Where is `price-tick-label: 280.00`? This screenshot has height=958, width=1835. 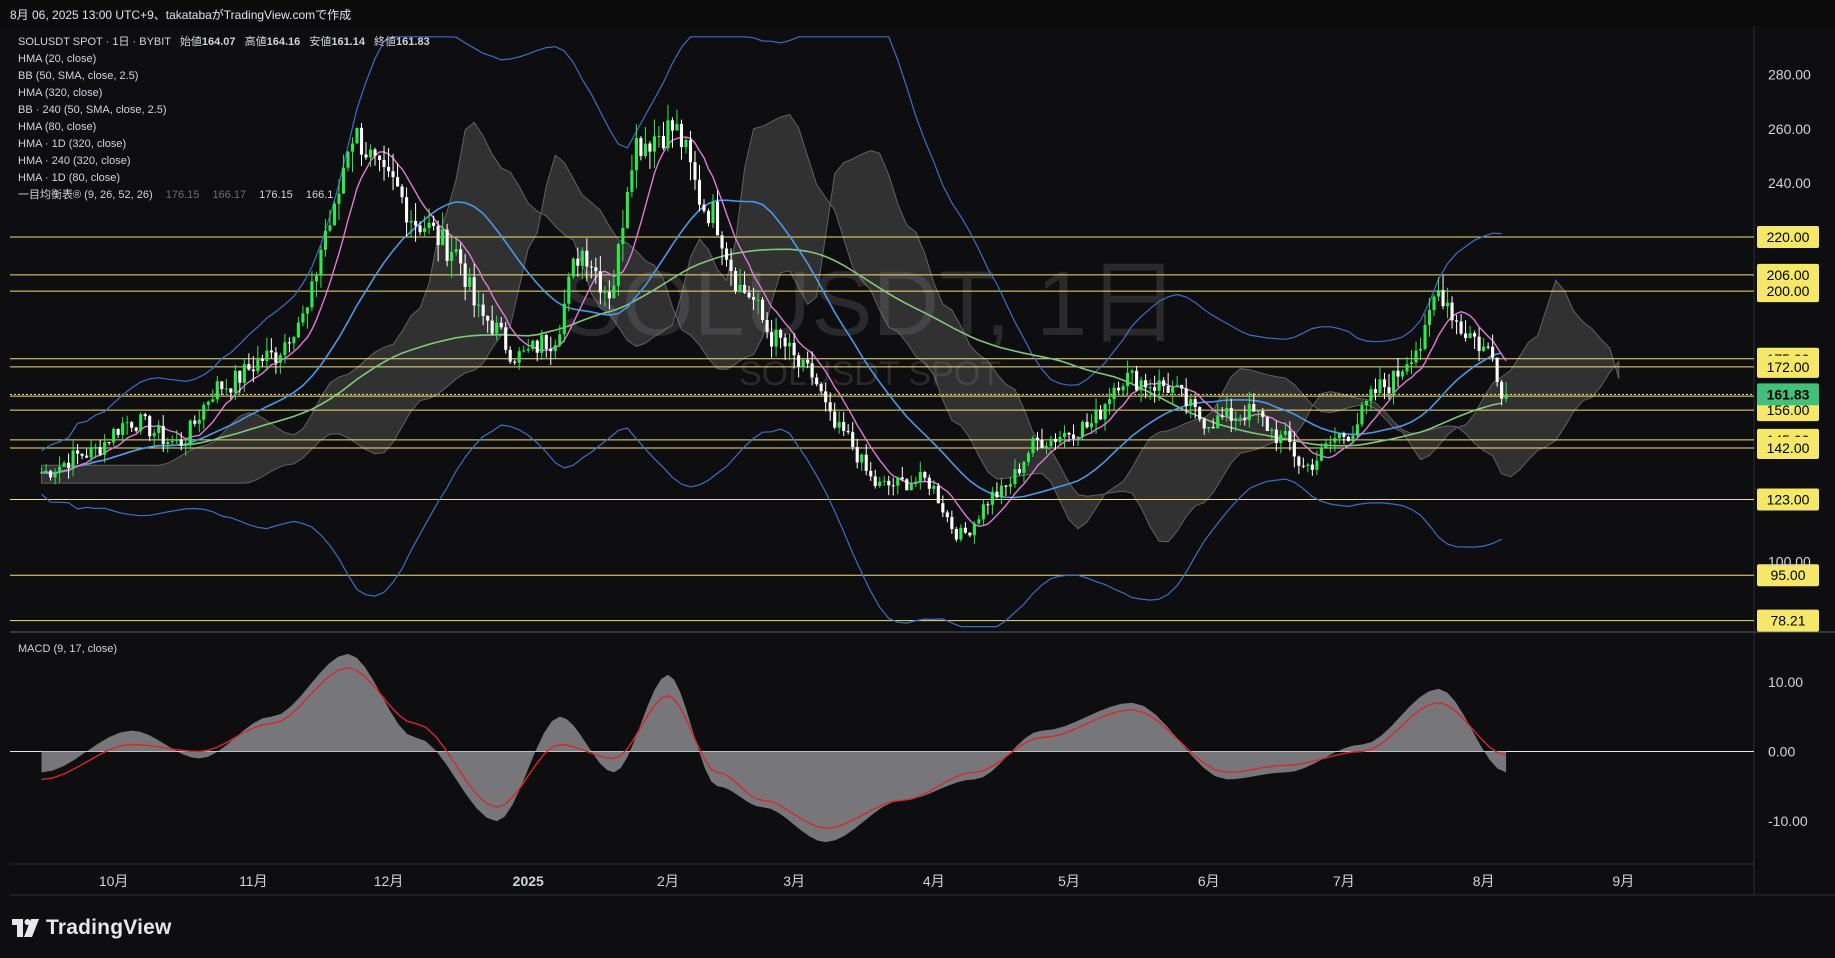
price-tick-label: 280.00 is located at coordinates (1789, 75).